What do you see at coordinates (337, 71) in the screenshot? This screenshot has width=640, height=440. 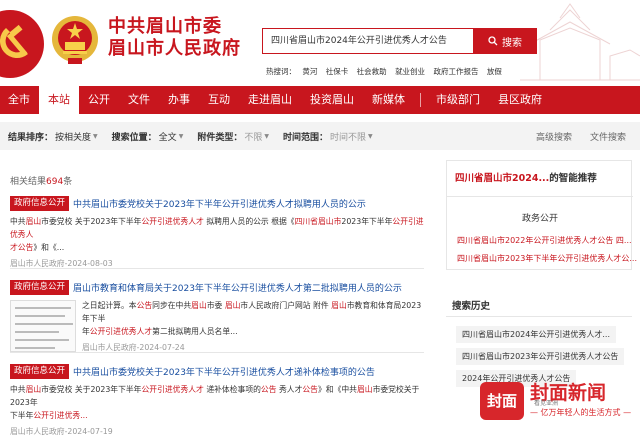 I see `hot-word: 社保卡` at bounding box center [337, 71].